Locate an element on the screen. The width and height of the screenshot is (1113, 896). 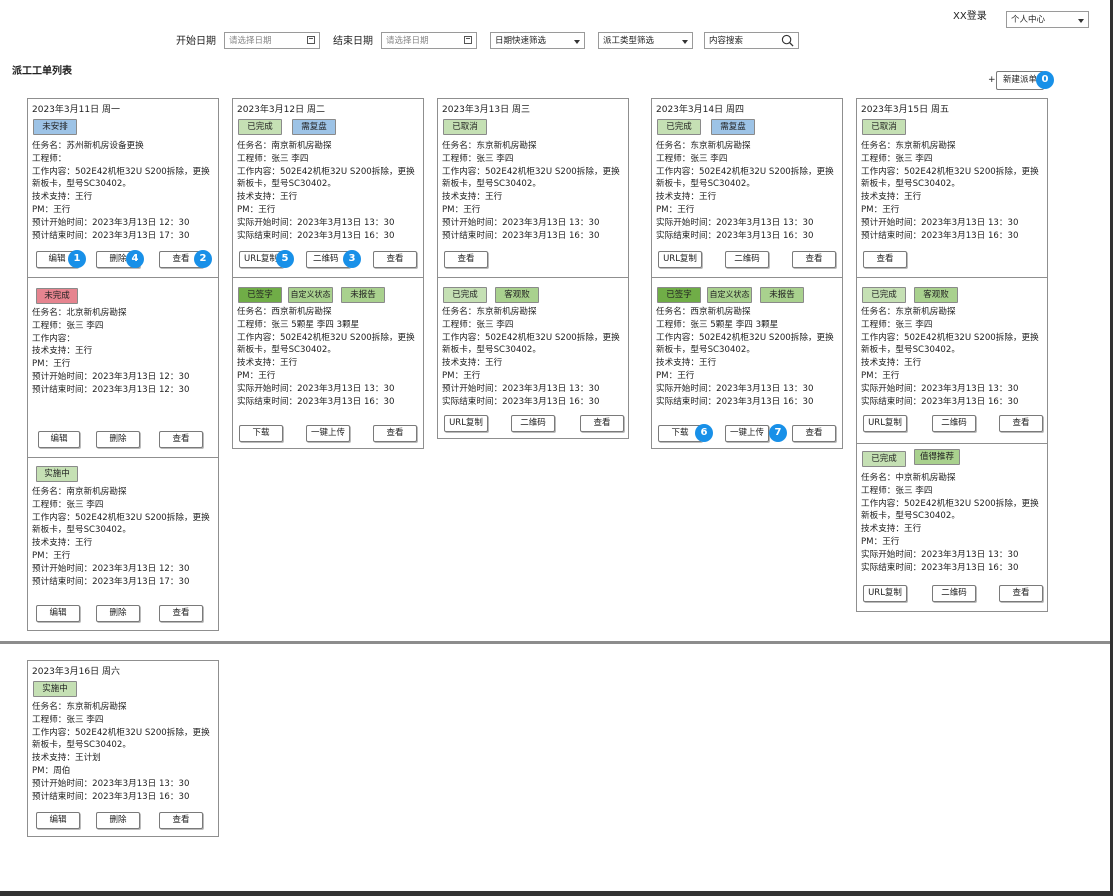
info-text: 2023年3月13日 17：30 is located at coordinates (141, 581).